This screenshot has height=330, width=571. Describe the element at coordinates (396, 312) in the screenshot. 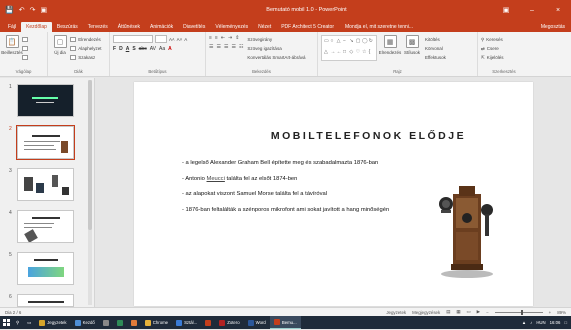

I see `notes-button: Jegyzetek` at that location.